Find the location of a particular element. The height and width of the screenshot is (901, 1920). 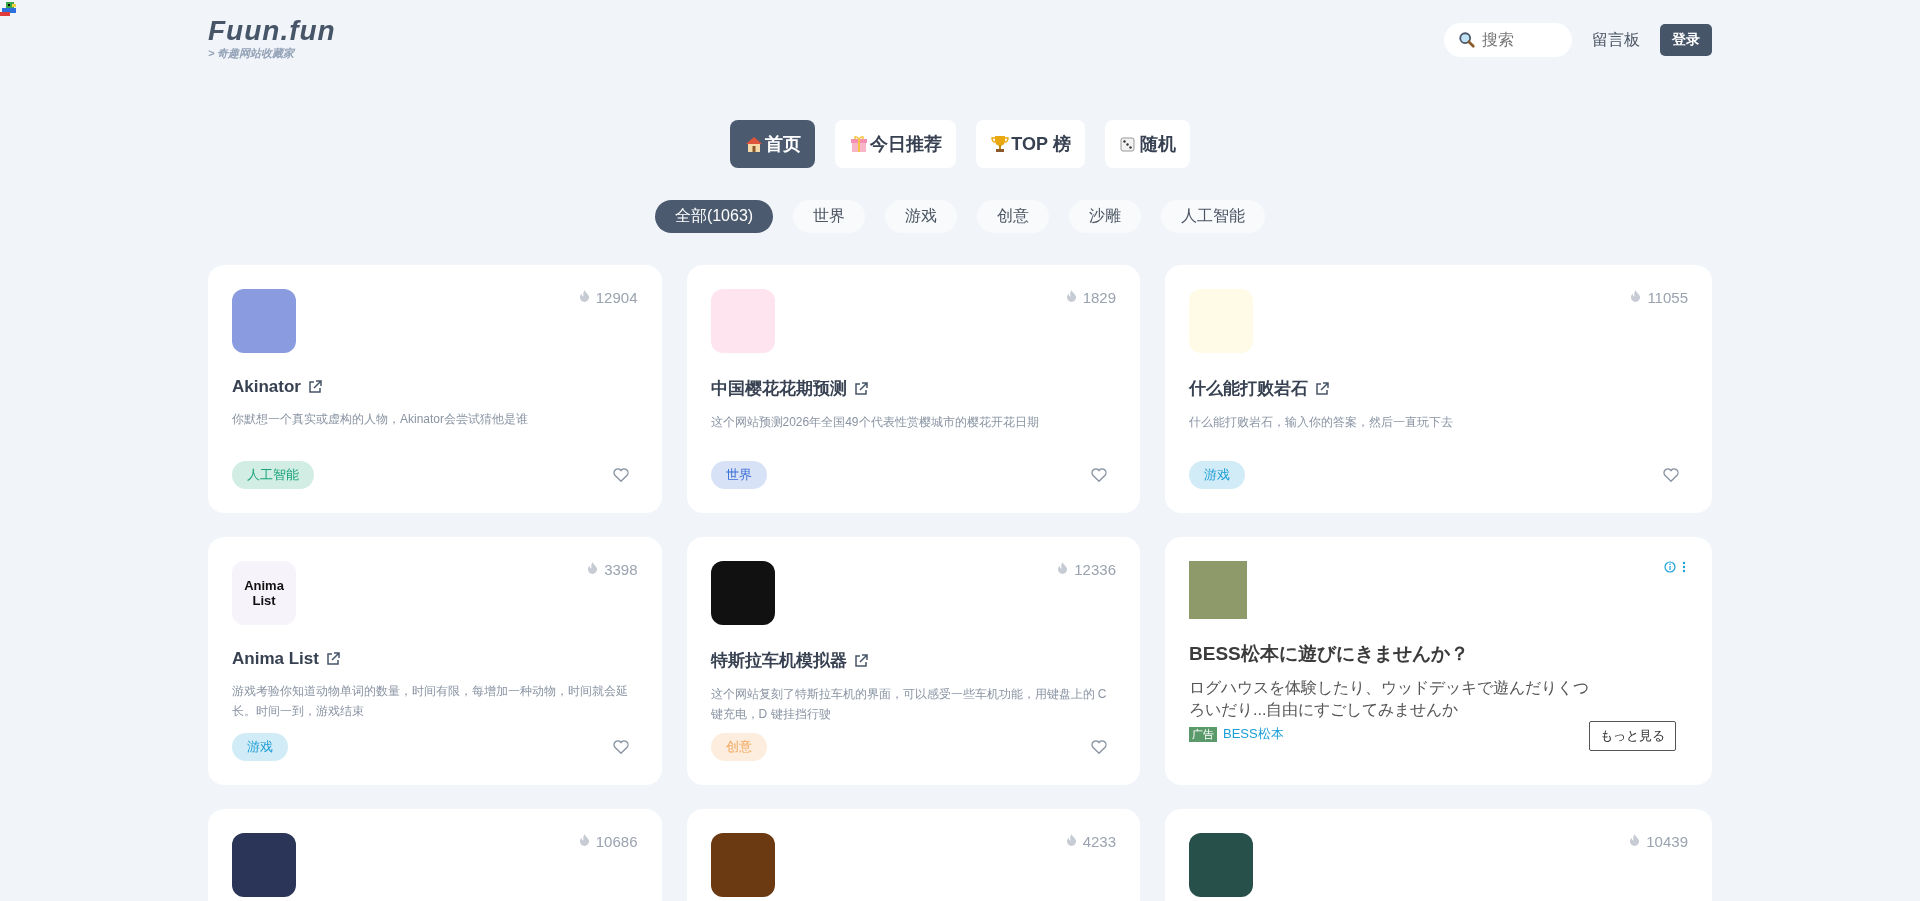

category-filter: 沙雕 is located at coordinates (1105, 216).